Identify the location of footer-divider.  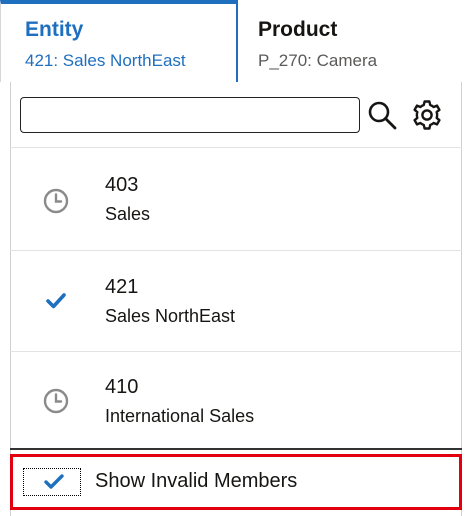
(236, 449).